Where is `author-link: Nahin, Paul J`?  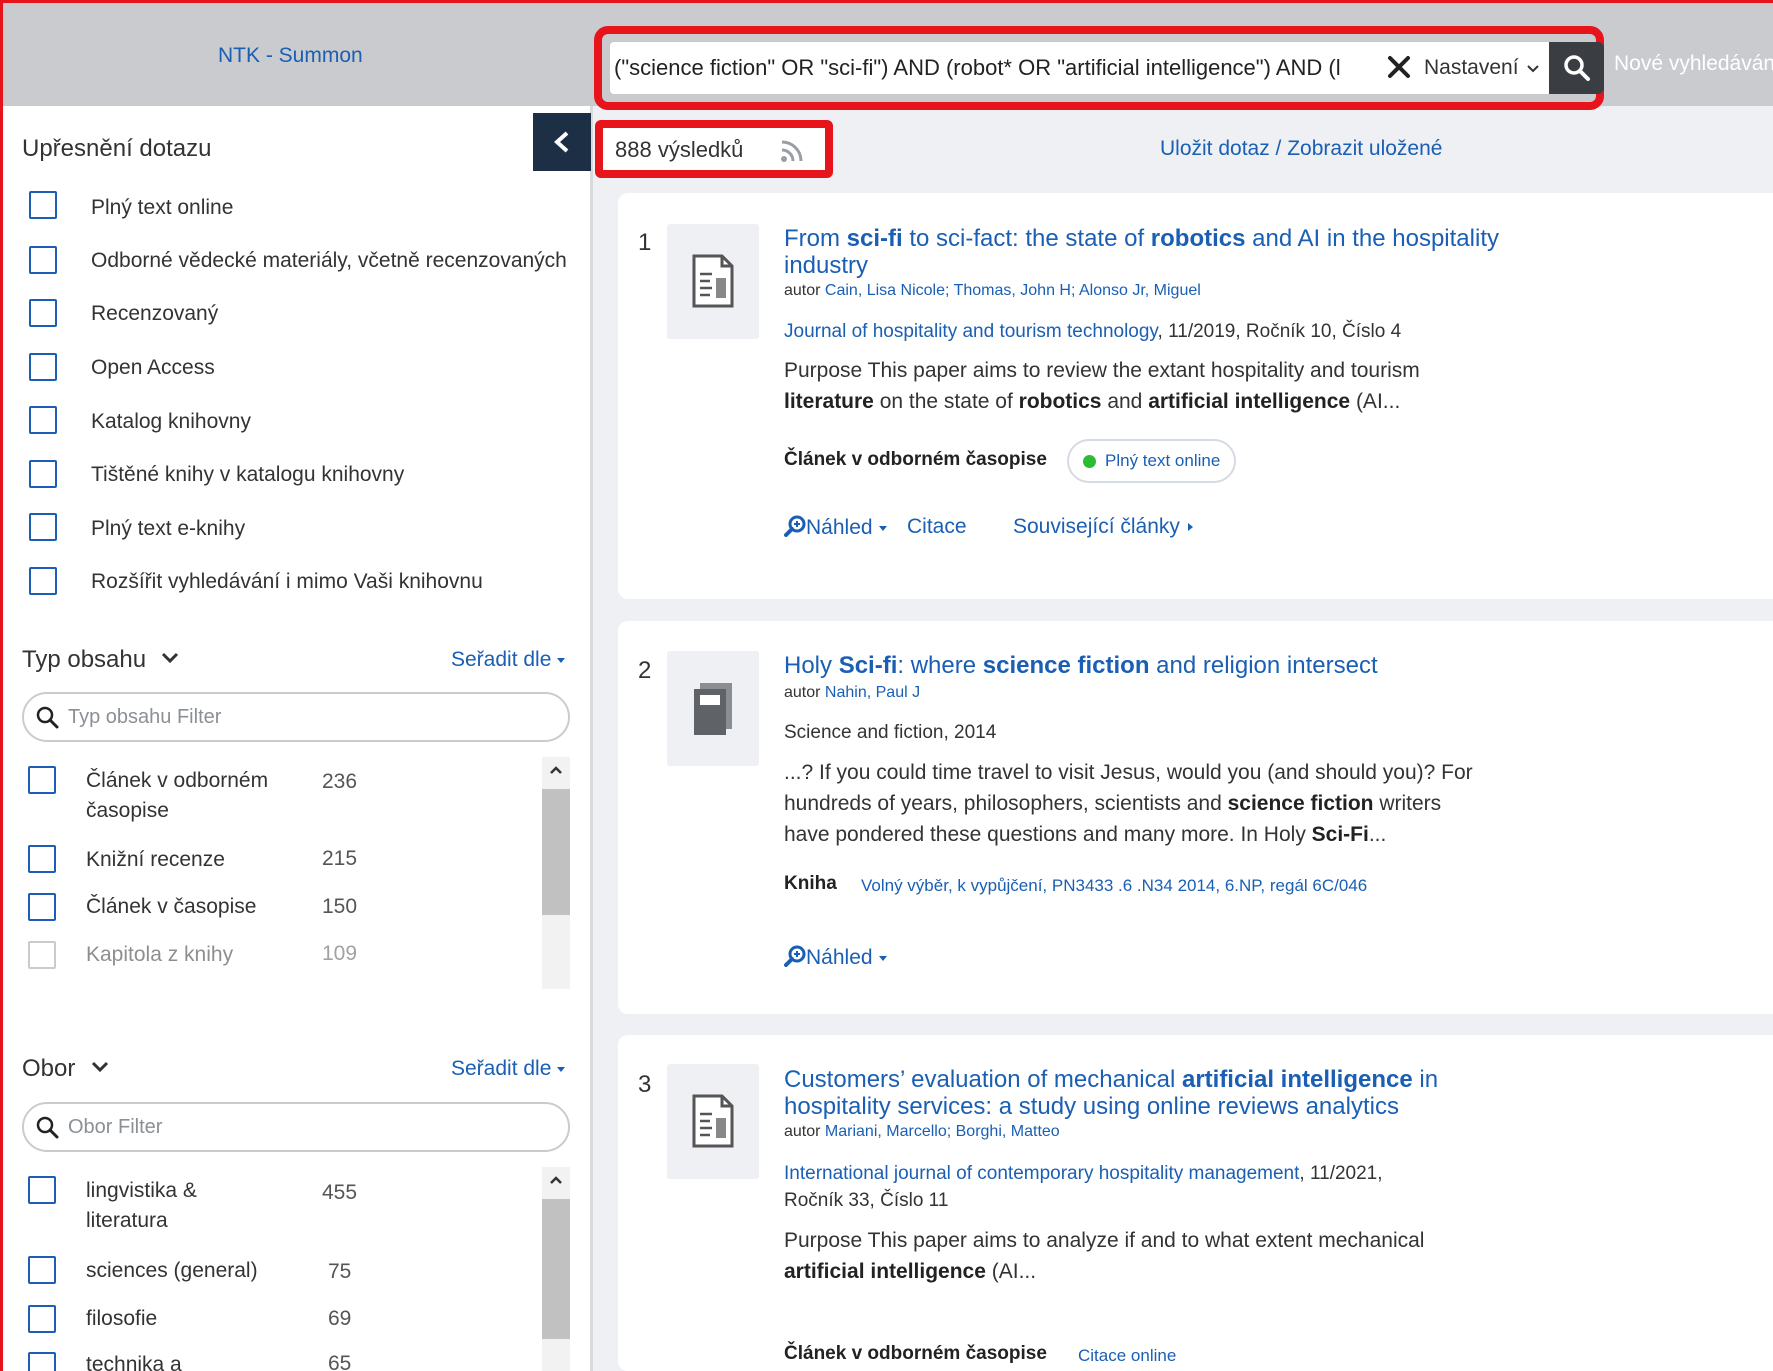
author-link: Nahin, Paul J is located at coordinates (872, 692).